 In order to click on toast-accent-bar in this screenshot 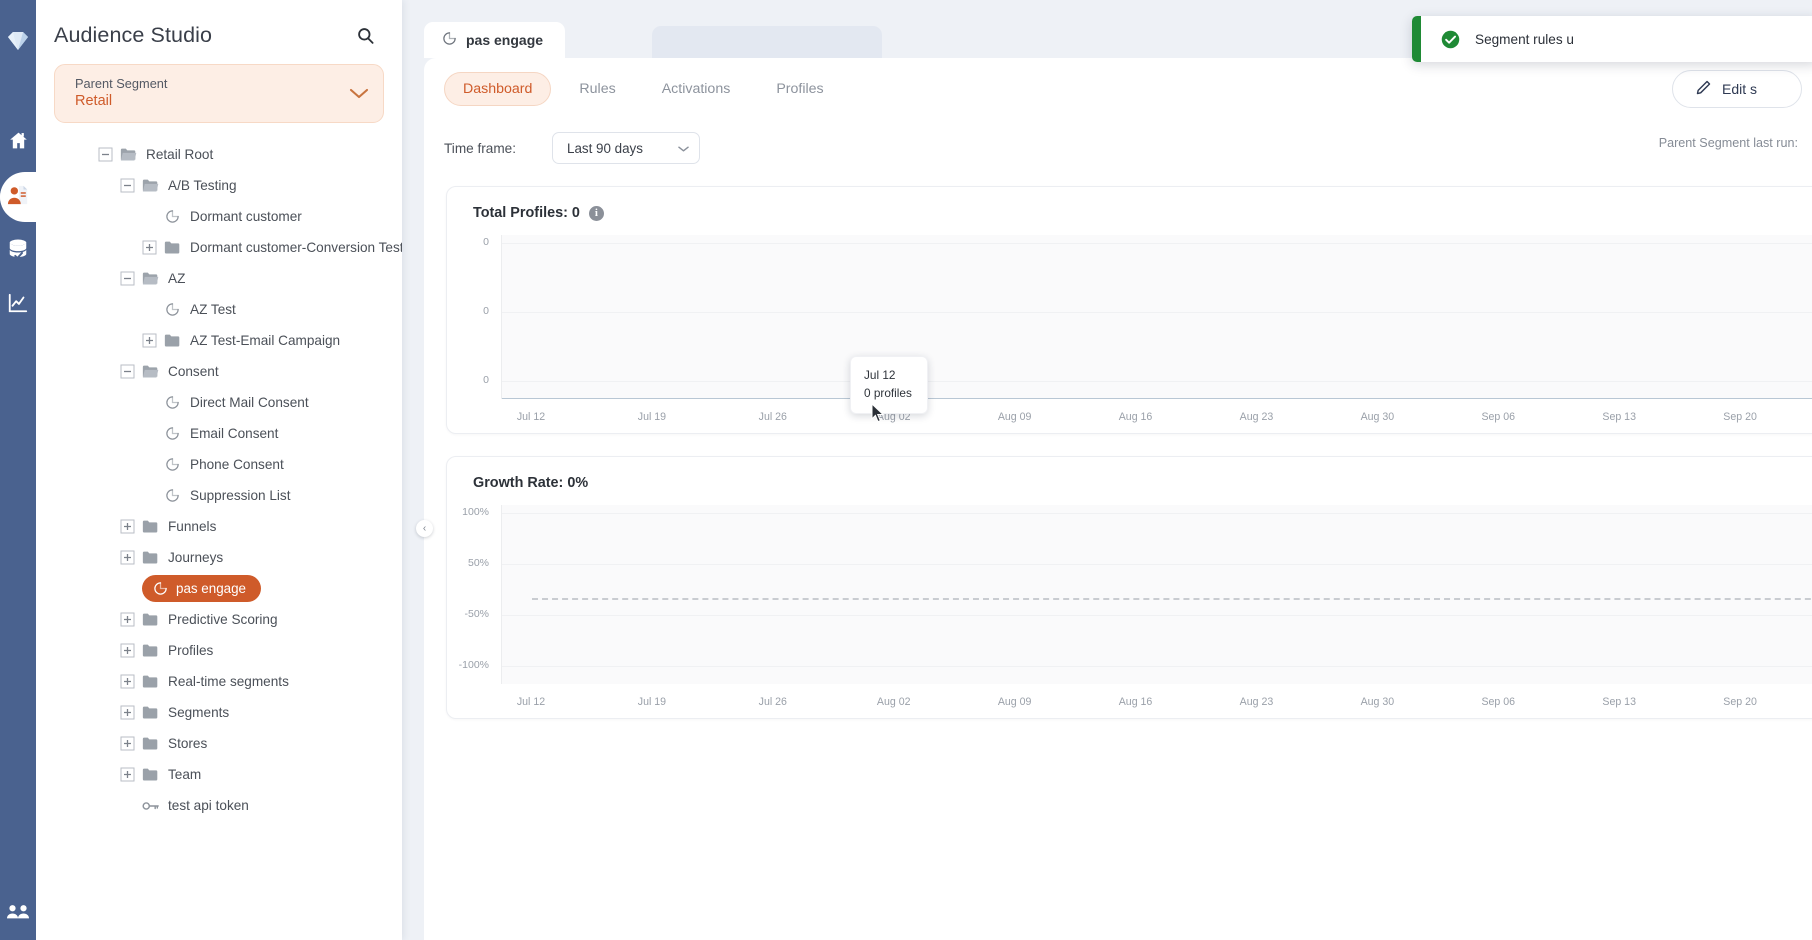, I will do `click(1416, 39)`.